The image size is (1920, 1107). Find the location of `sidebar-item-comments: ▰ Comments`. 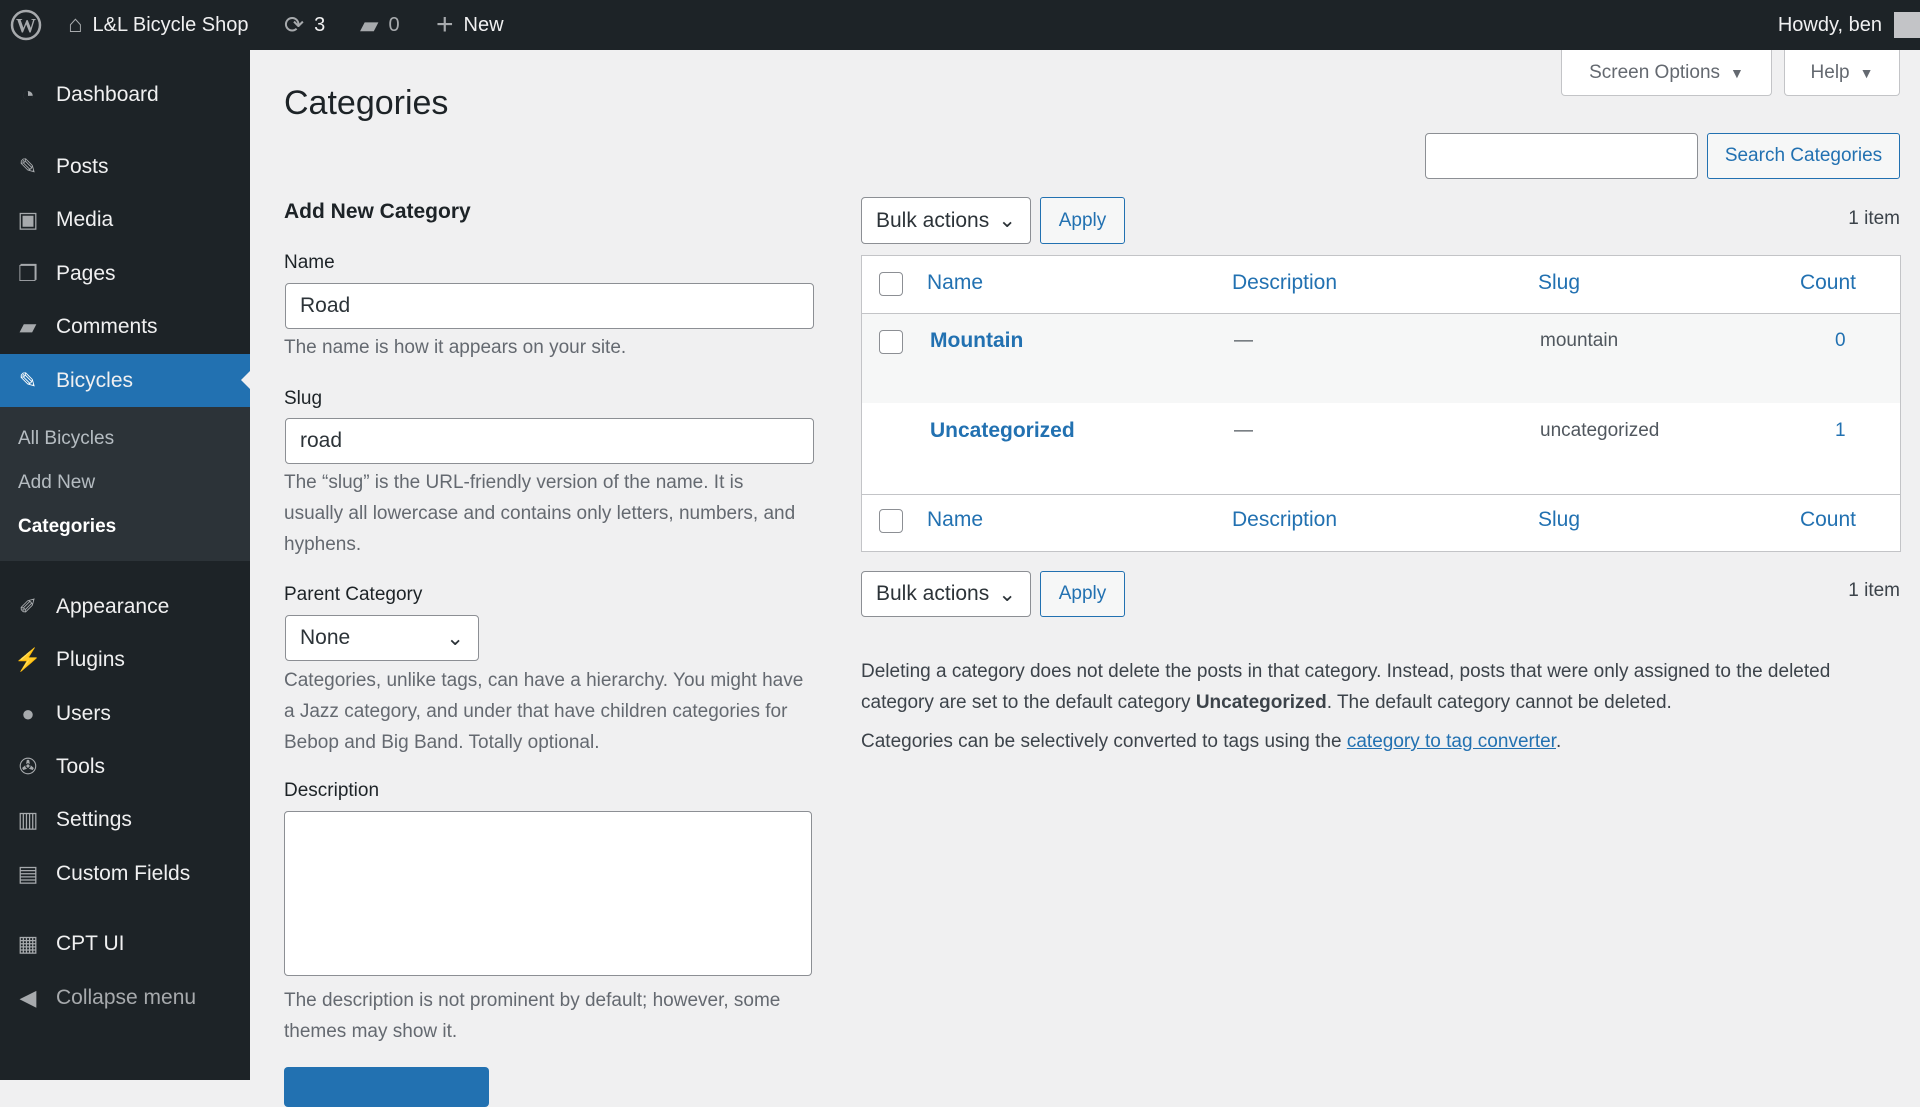

sidebar-item-comments: ▰ Comments is located at coordinates (125, 327).